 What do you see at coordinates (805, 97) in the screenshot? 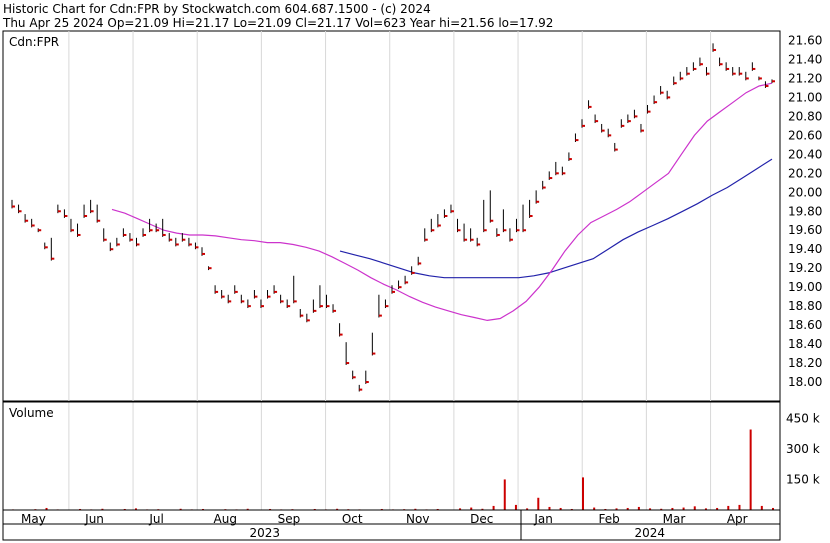
I see `price-tick-label: 21.00` at bounding box center [805, 97].